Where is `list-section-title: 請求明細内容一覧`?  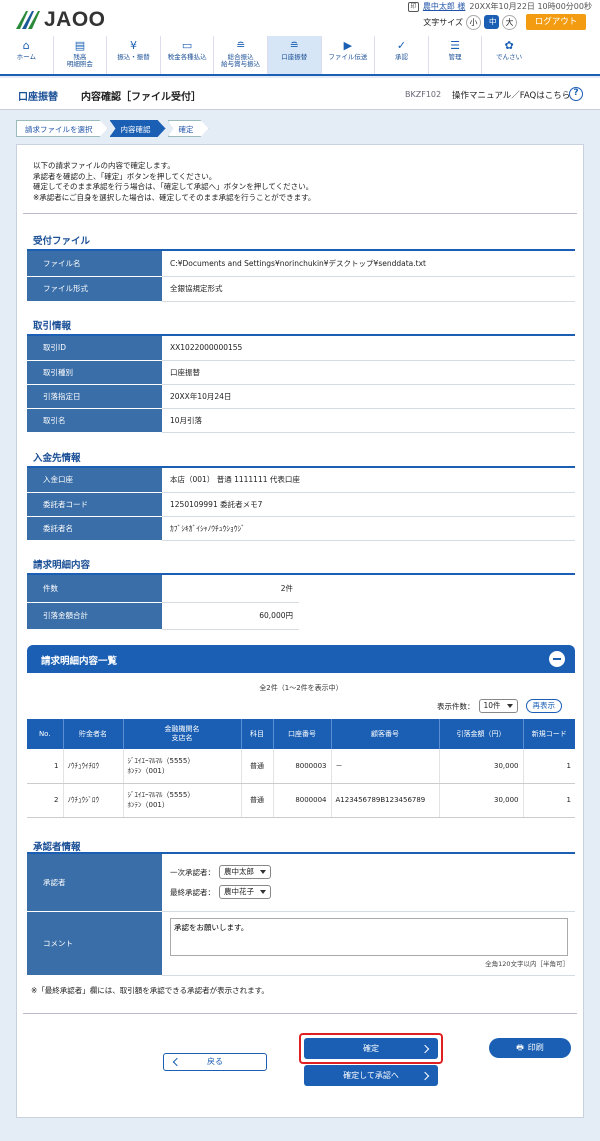 list-section-title: 請求明細内容一覧 is located at coordinates (79, 661).